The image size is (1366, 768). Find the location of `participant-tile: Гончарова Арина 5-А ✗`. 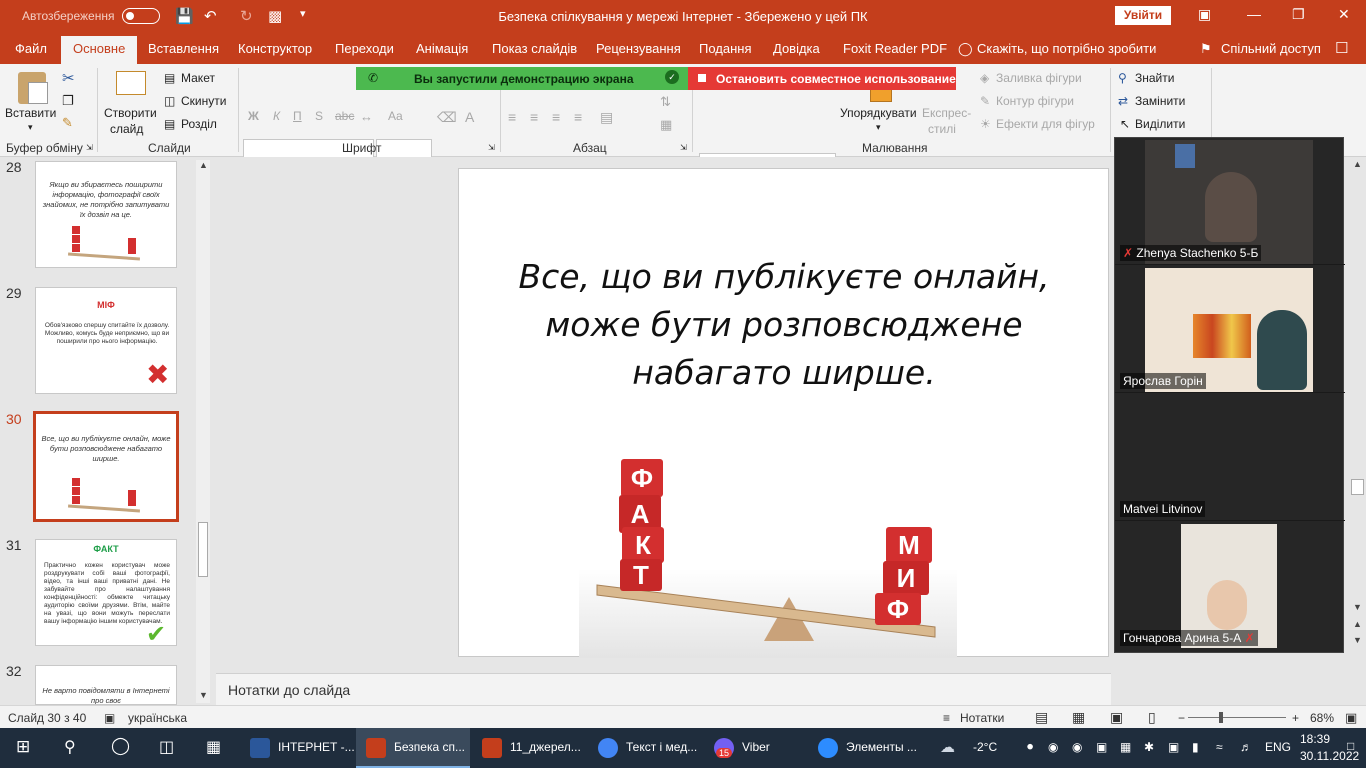

participant-tile: Гончарова Арина 5-А ✗ is located at coordinates (1230, 585).